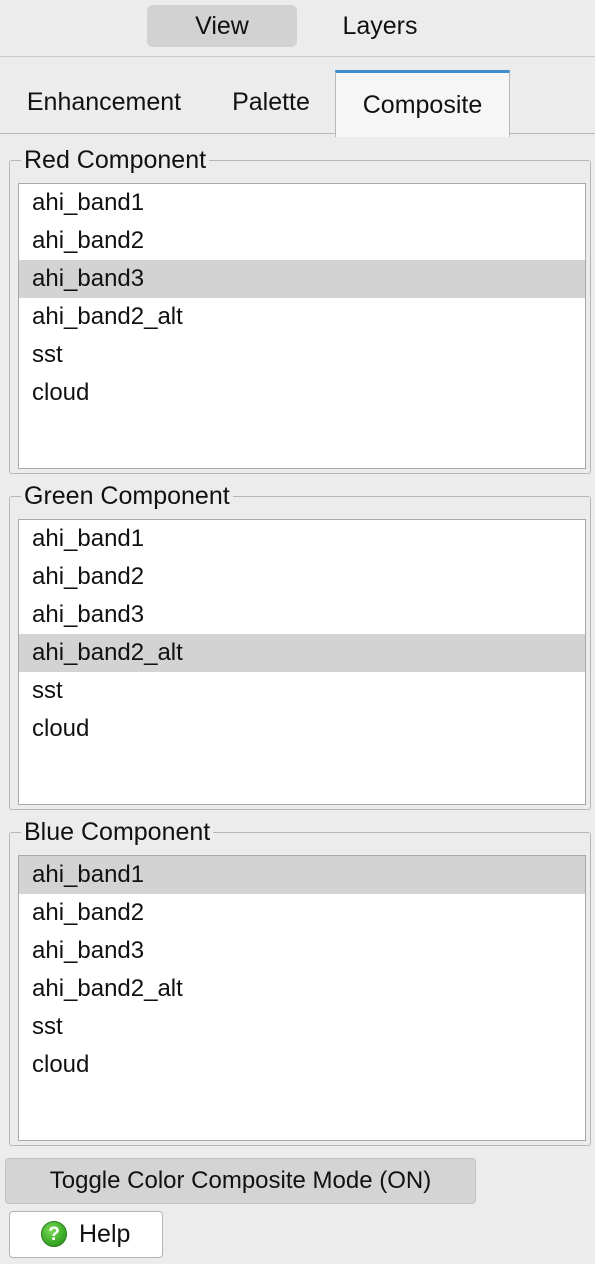 The image size is (595, 1264). I want to click on tab-palette: Palette, so click(271, 102).